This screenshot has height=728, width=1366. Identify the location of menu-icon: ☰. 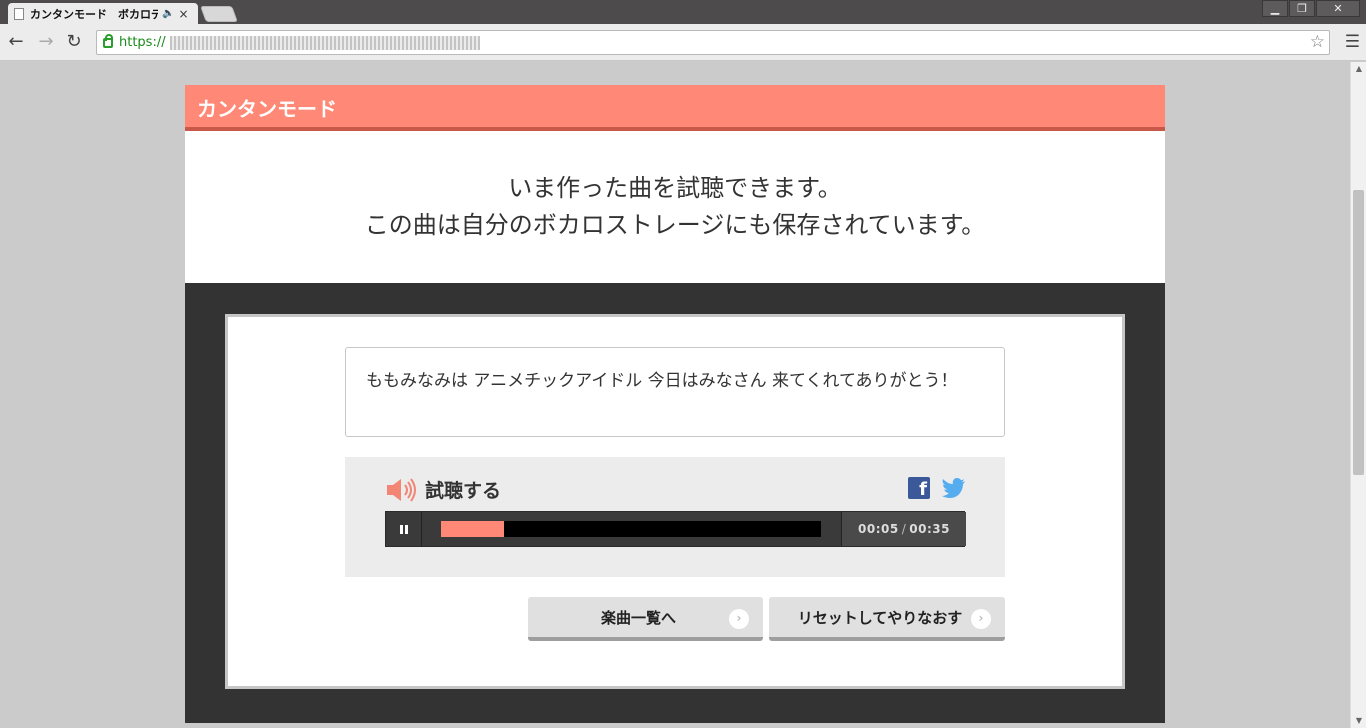
(1352, 42).